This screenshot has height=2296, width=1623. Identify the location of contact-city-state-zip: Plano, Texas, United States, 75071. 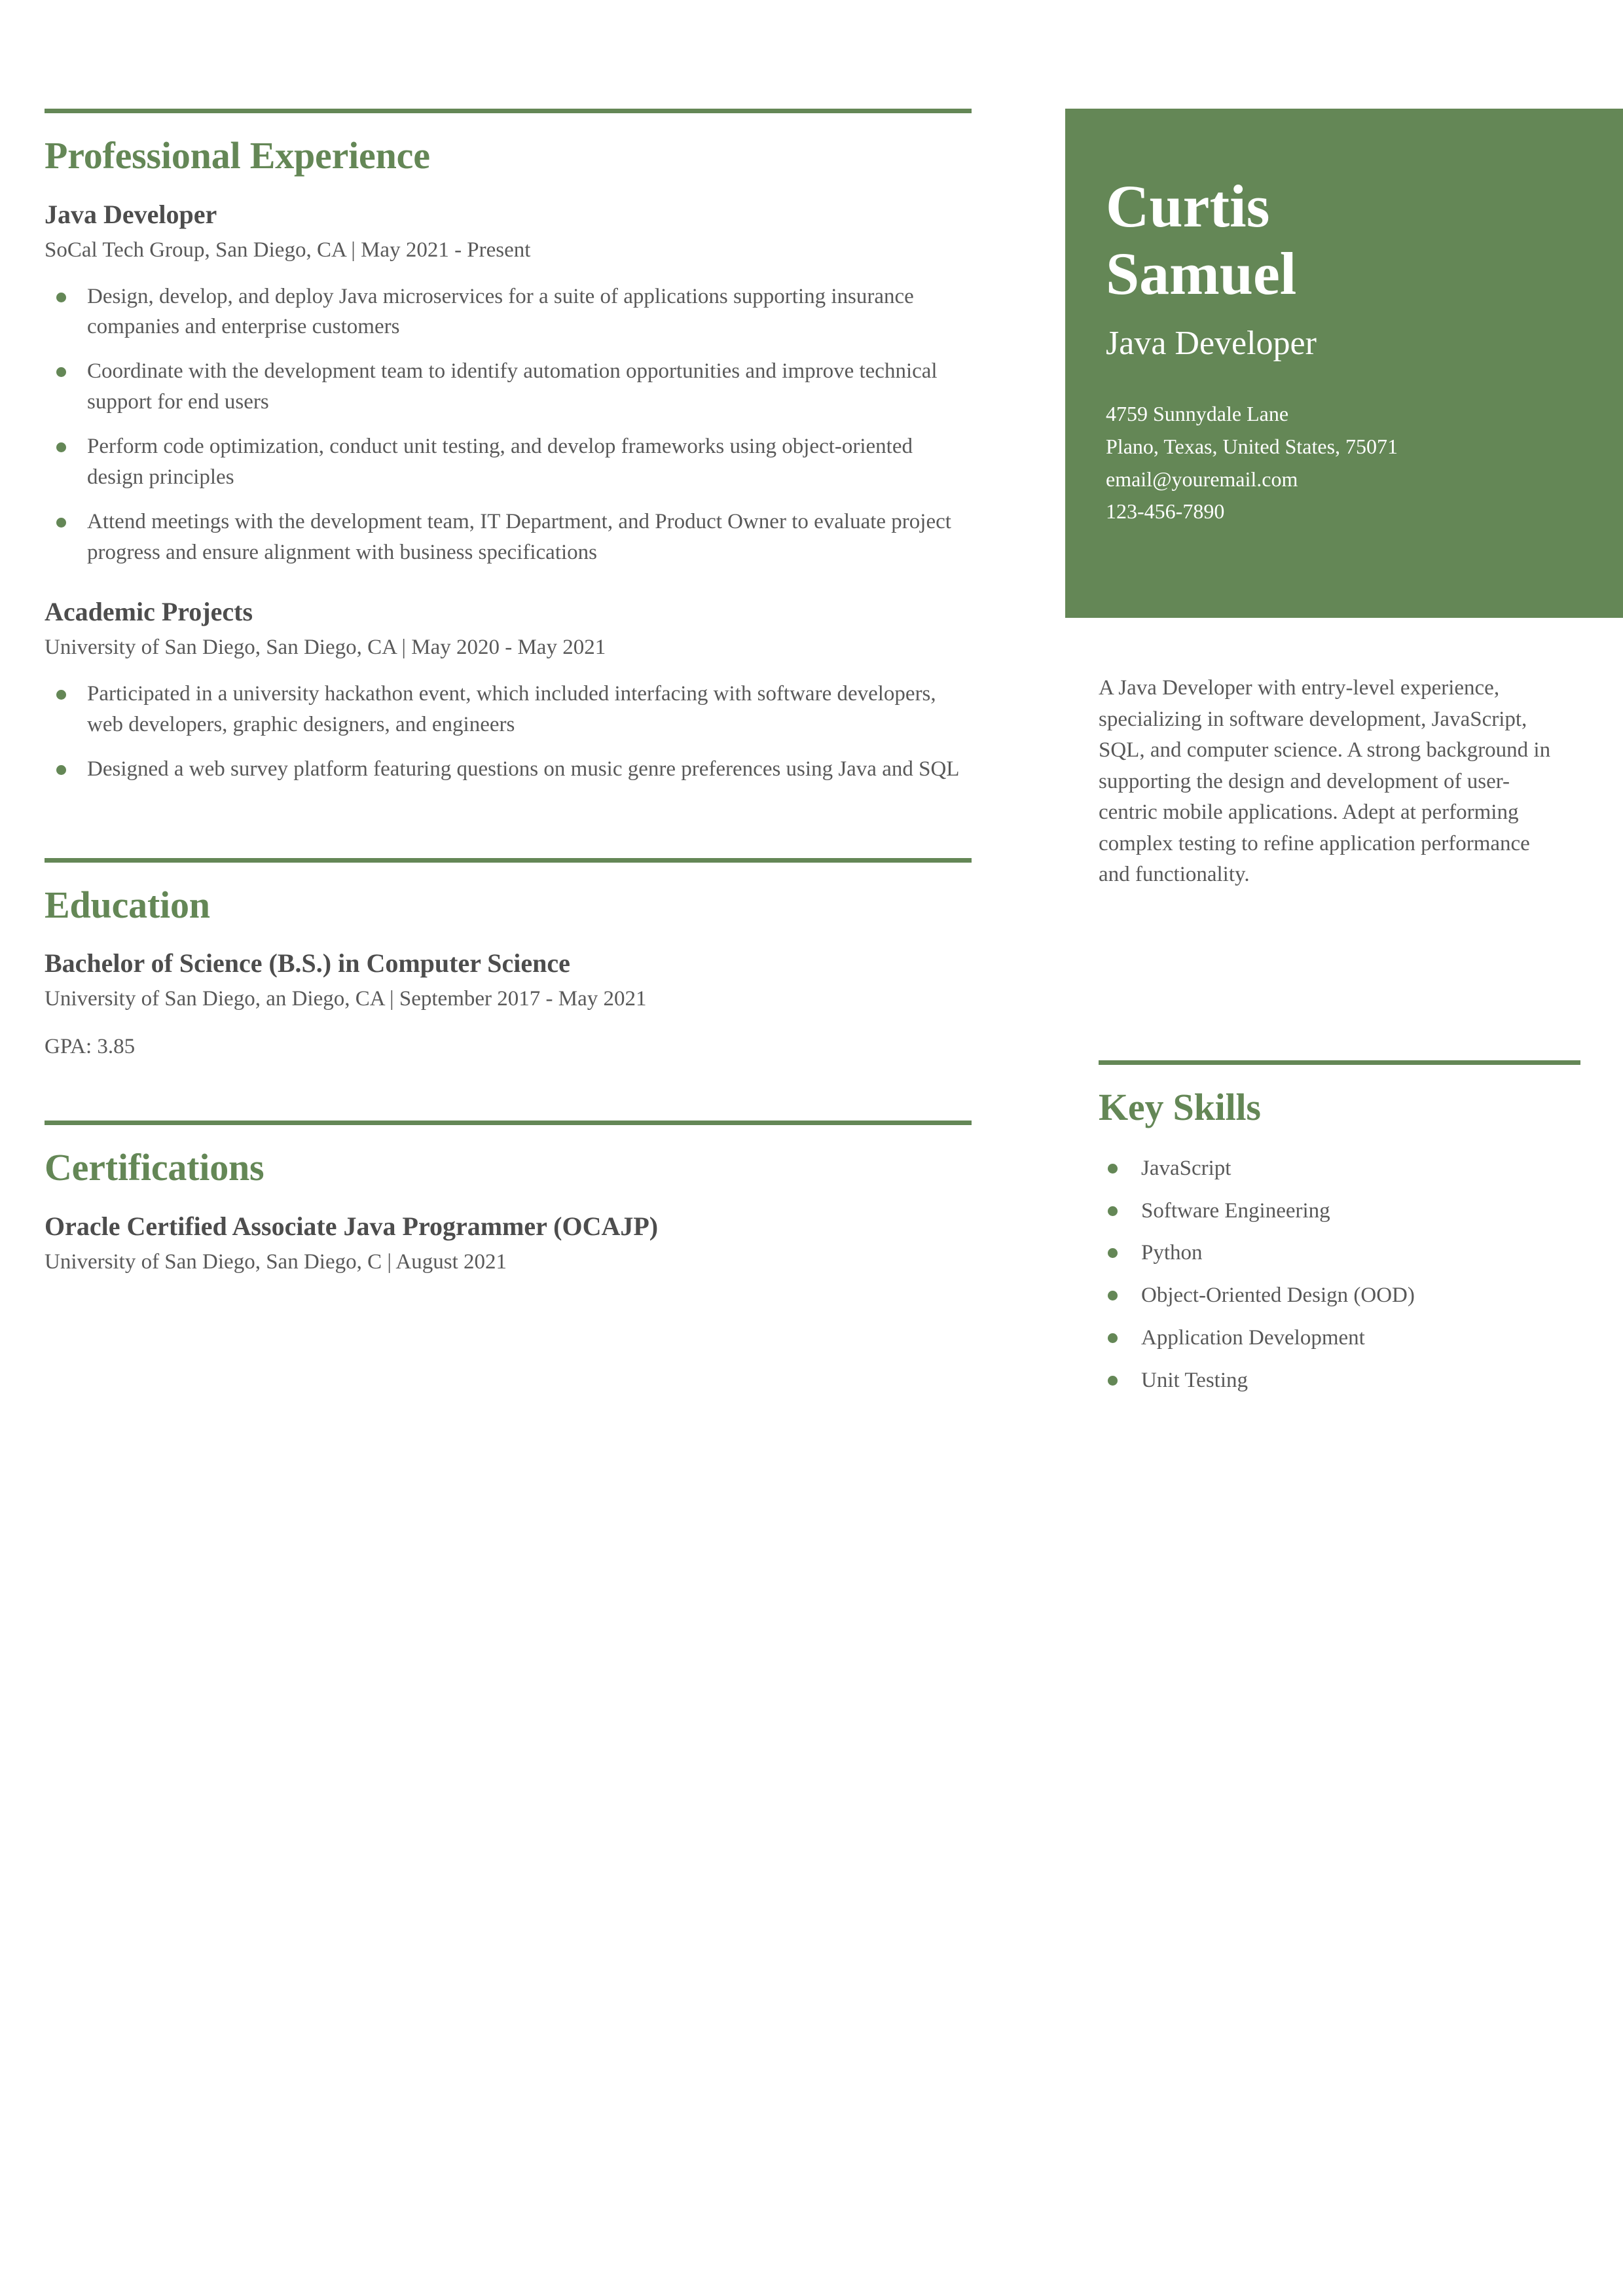
(1252, 447).